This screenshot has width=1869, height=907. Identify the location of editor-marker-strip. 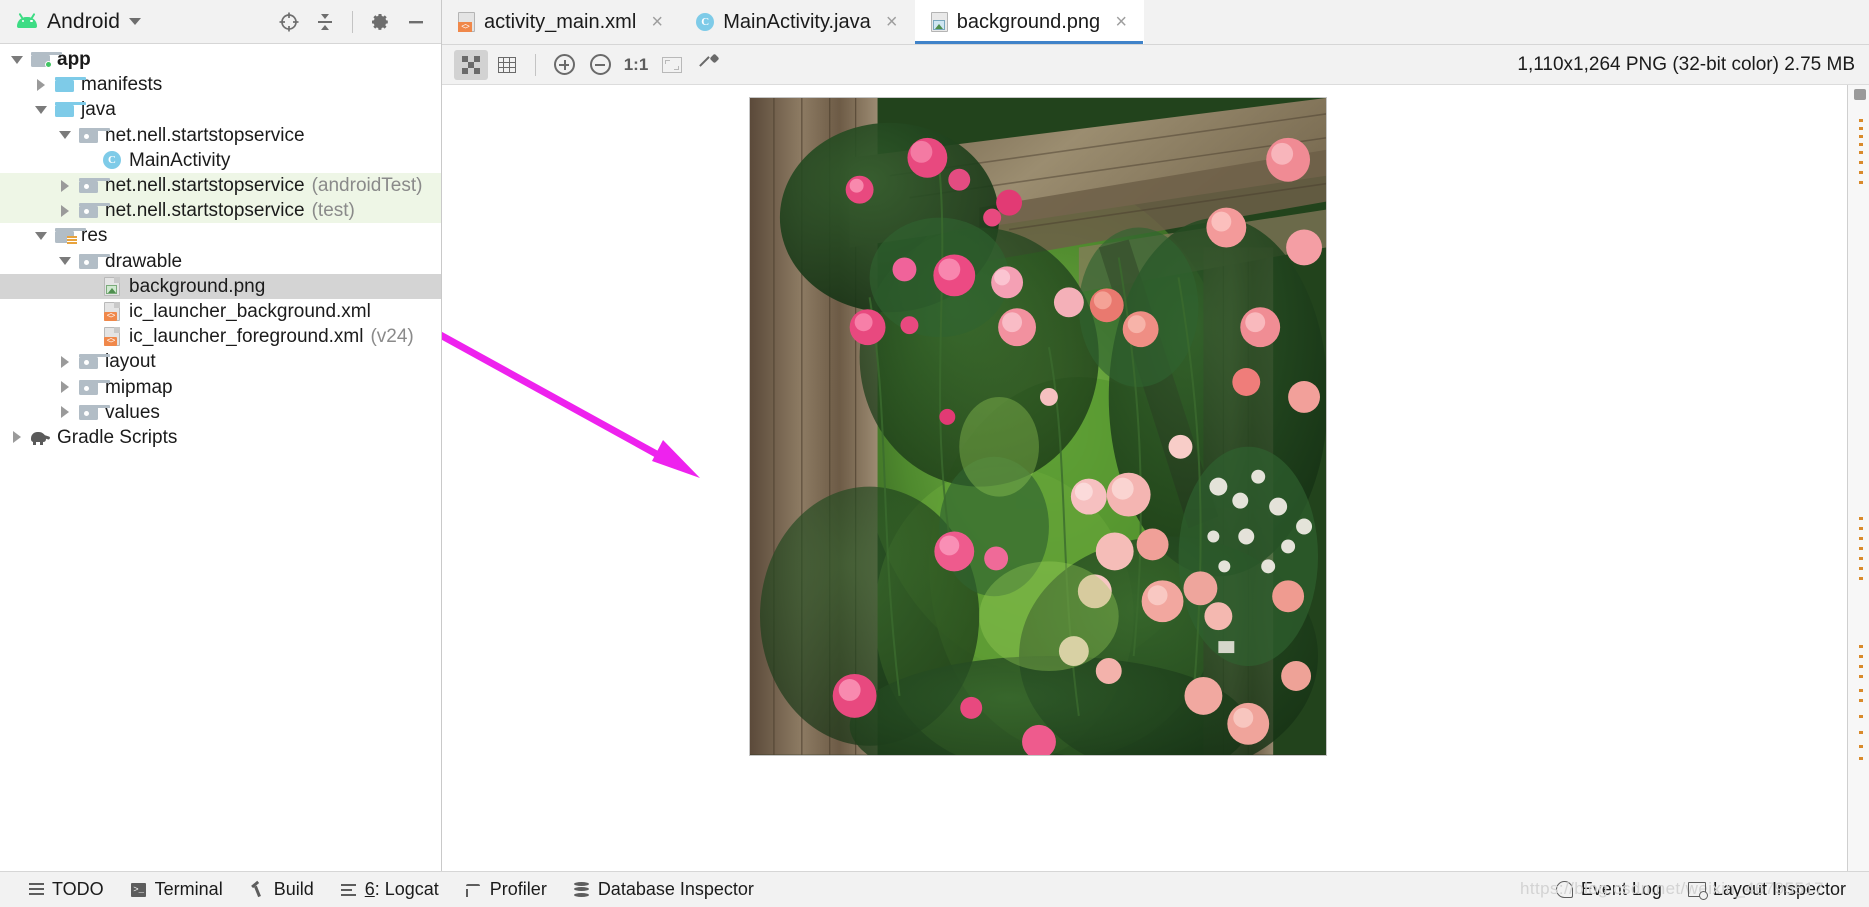
(1858, 478).